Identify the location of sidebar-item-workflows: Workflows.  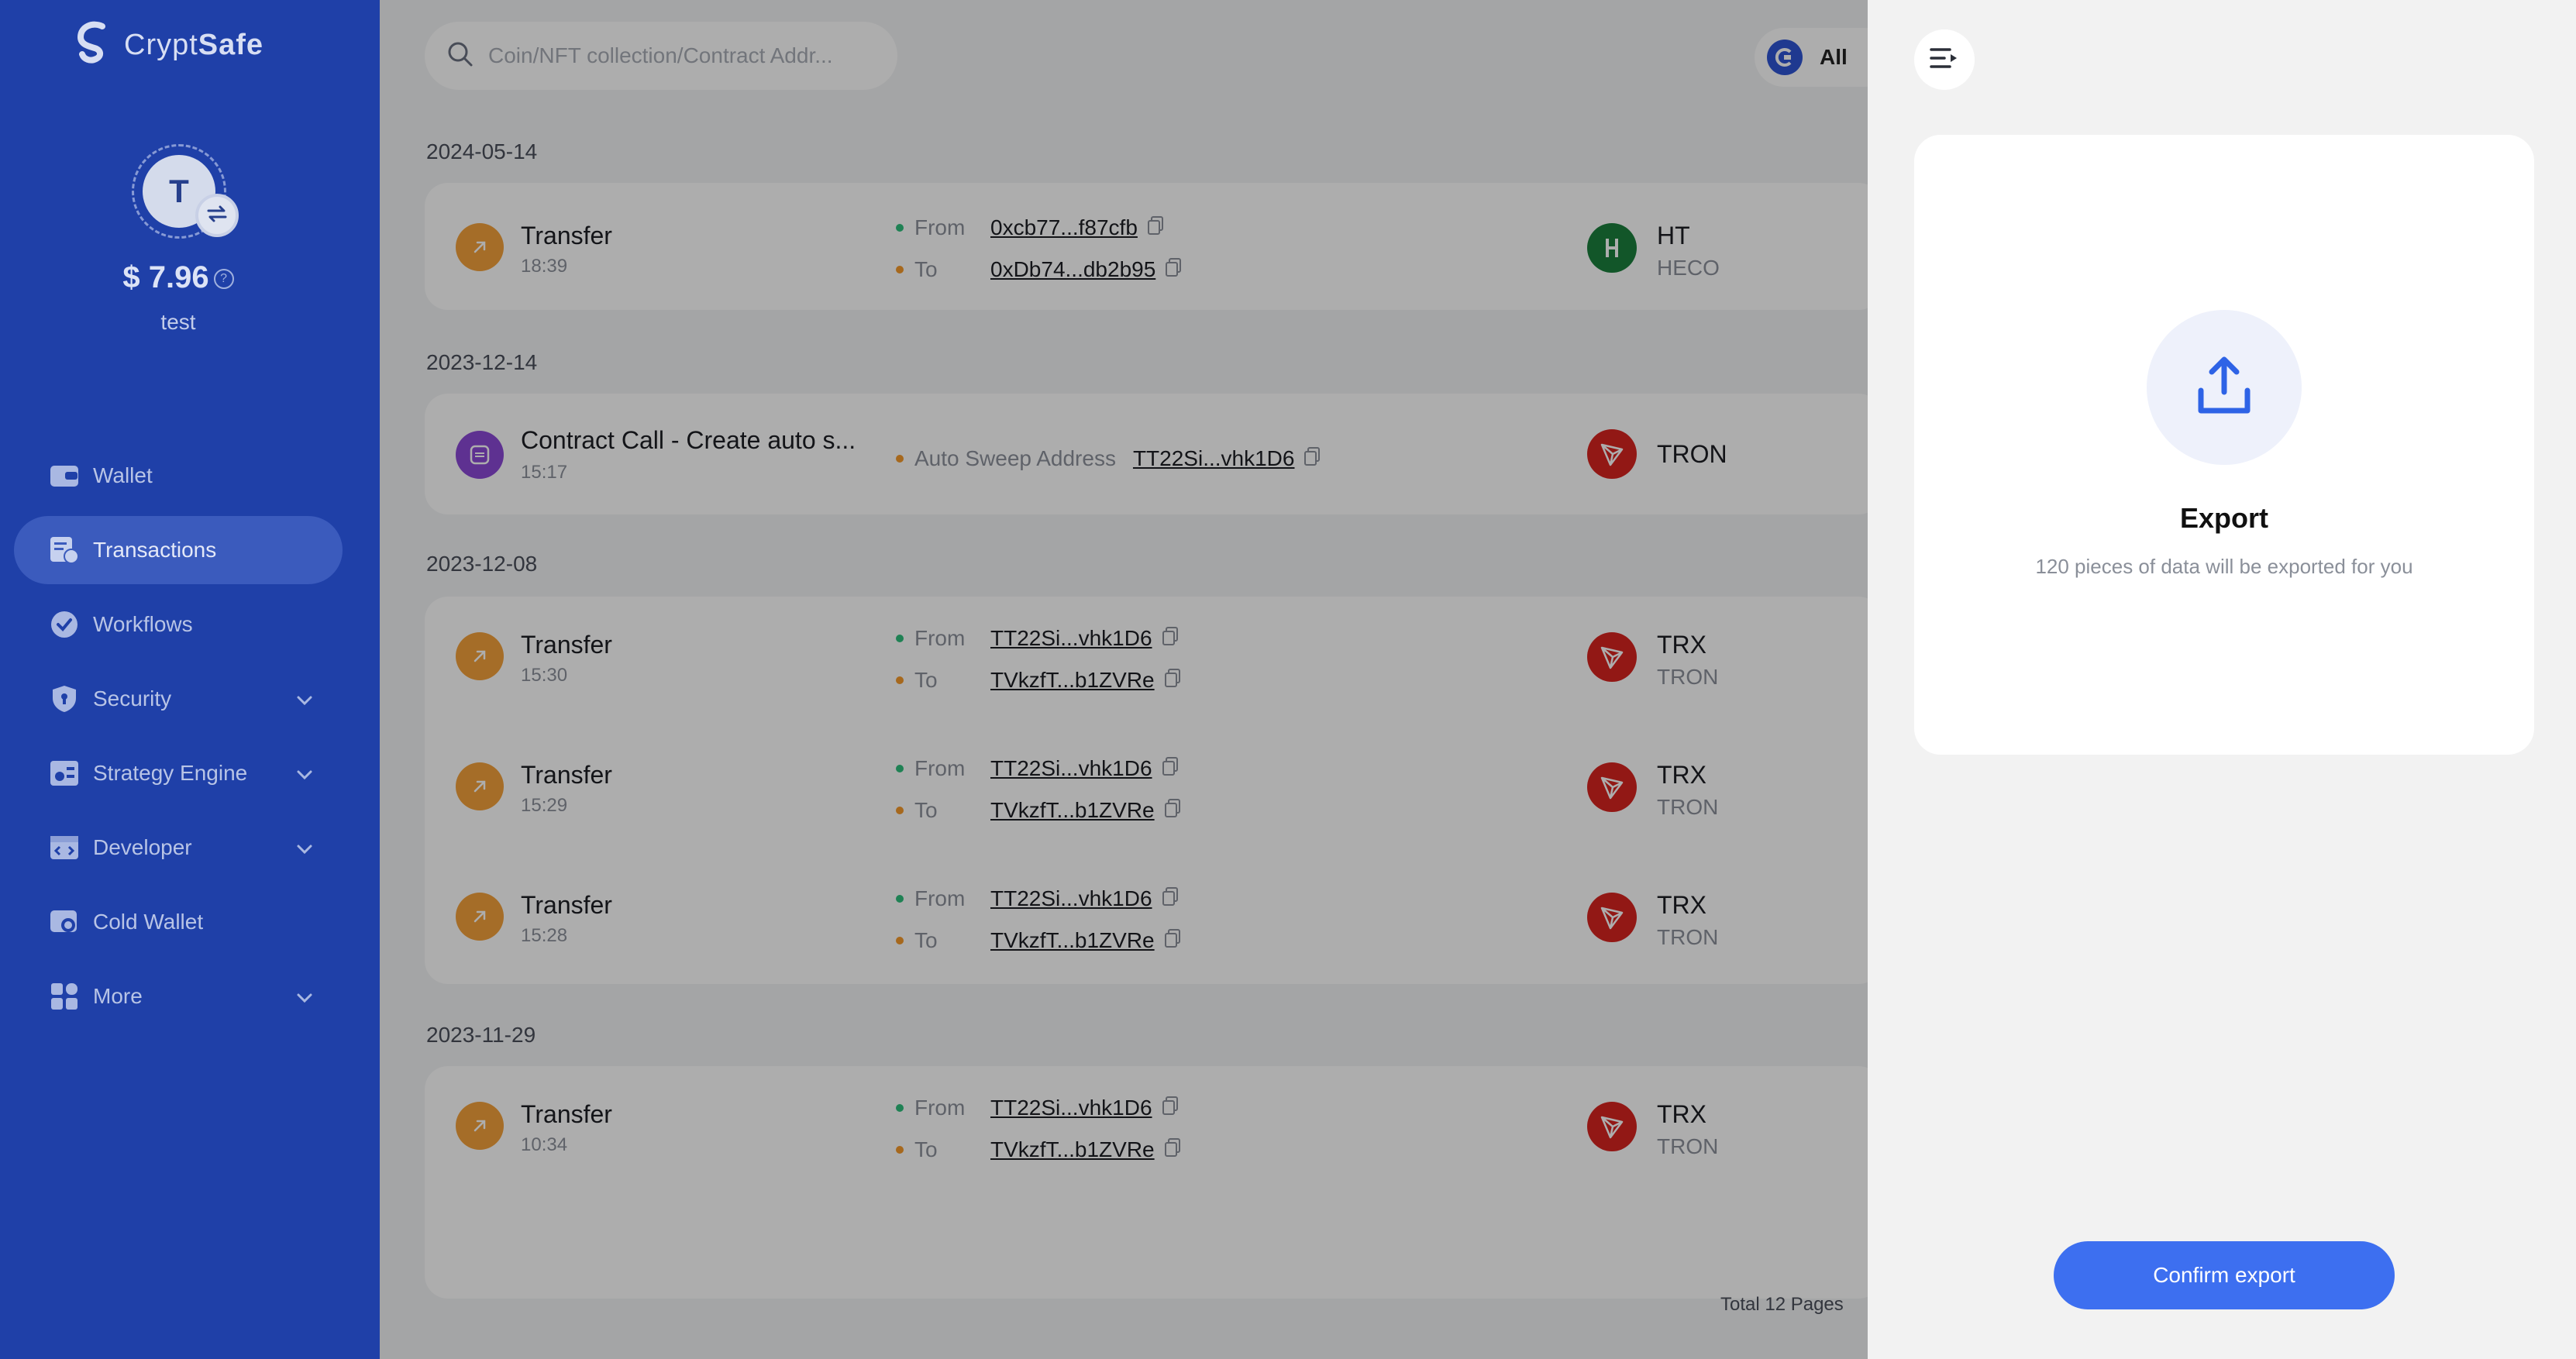
(178, 624).